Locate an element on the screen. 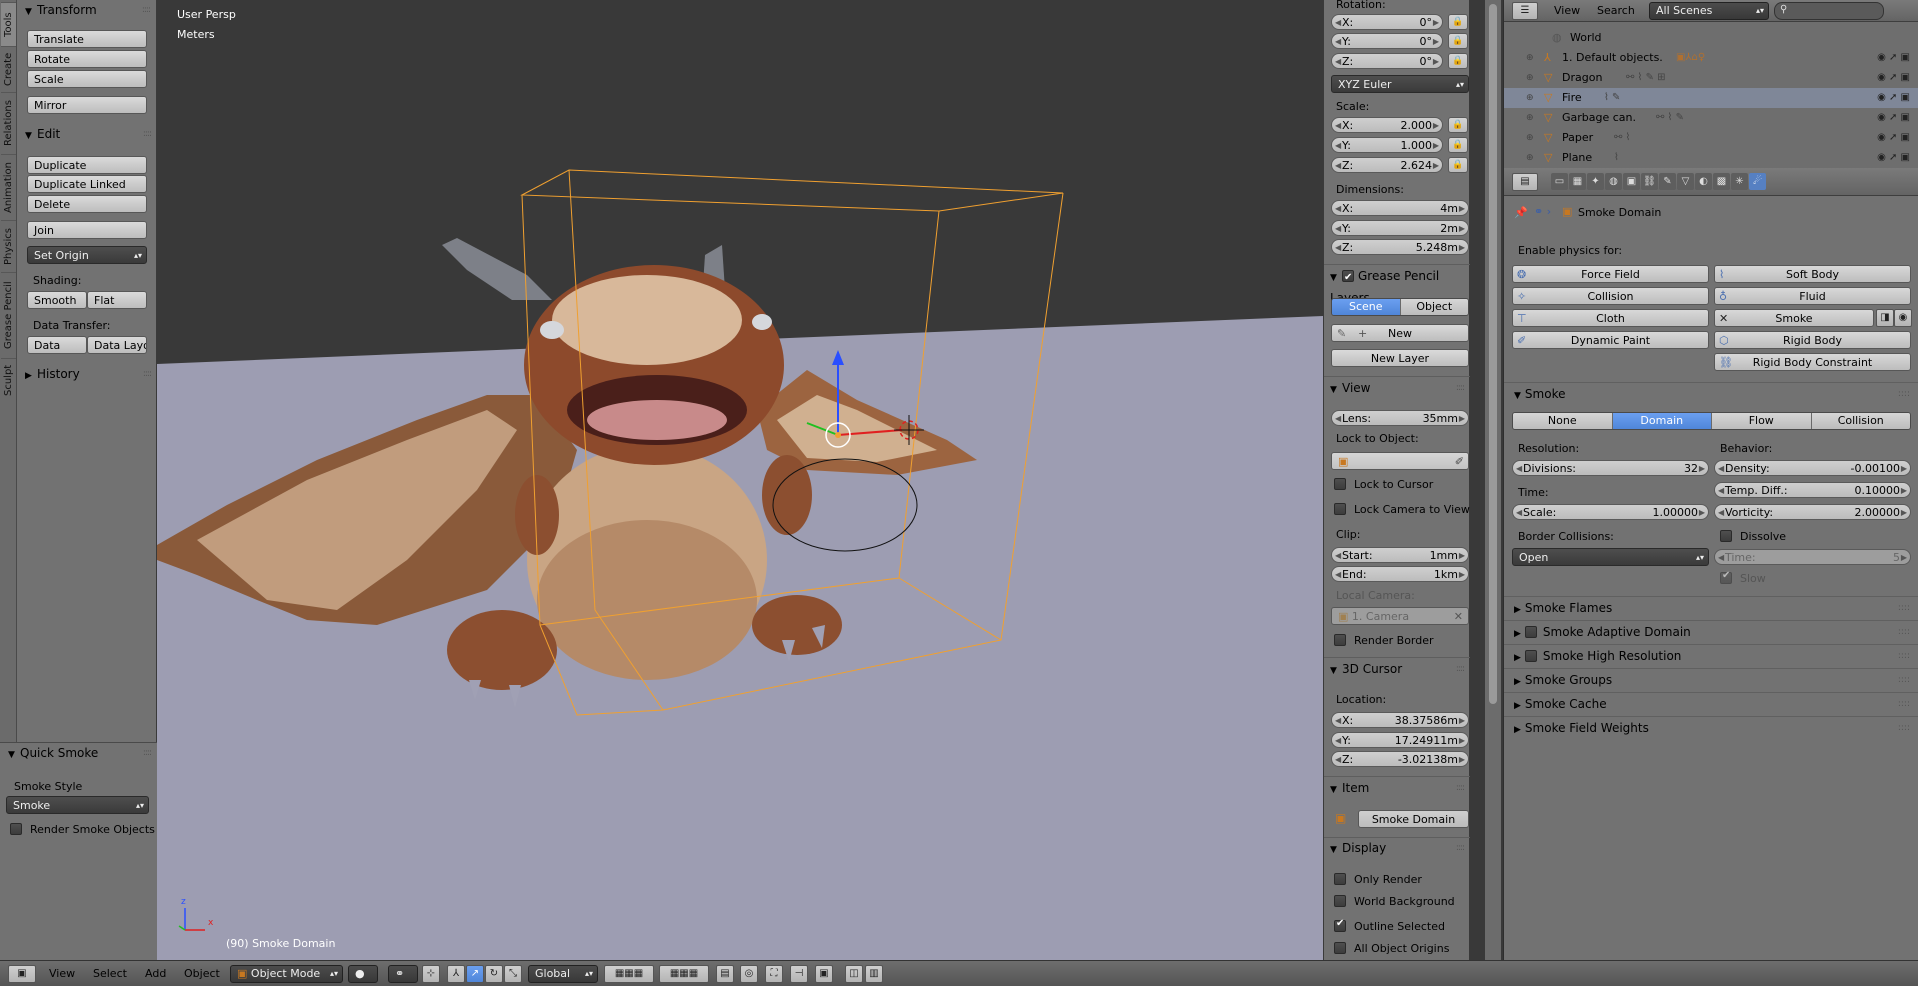 Image resolution: width=1918 pixels, height=986 pixels. quick-smoke-header: ▼ Quick Smoke:::: is located at coordinates (78, 753).